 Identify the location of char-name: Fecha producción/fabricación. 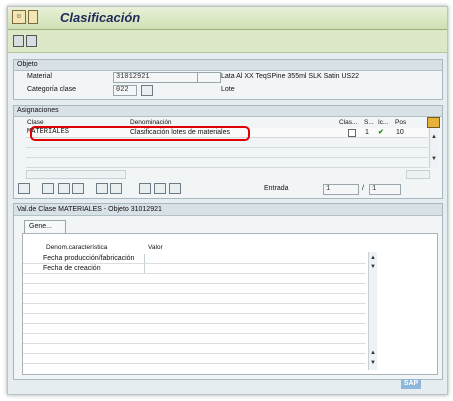
(89, 258).